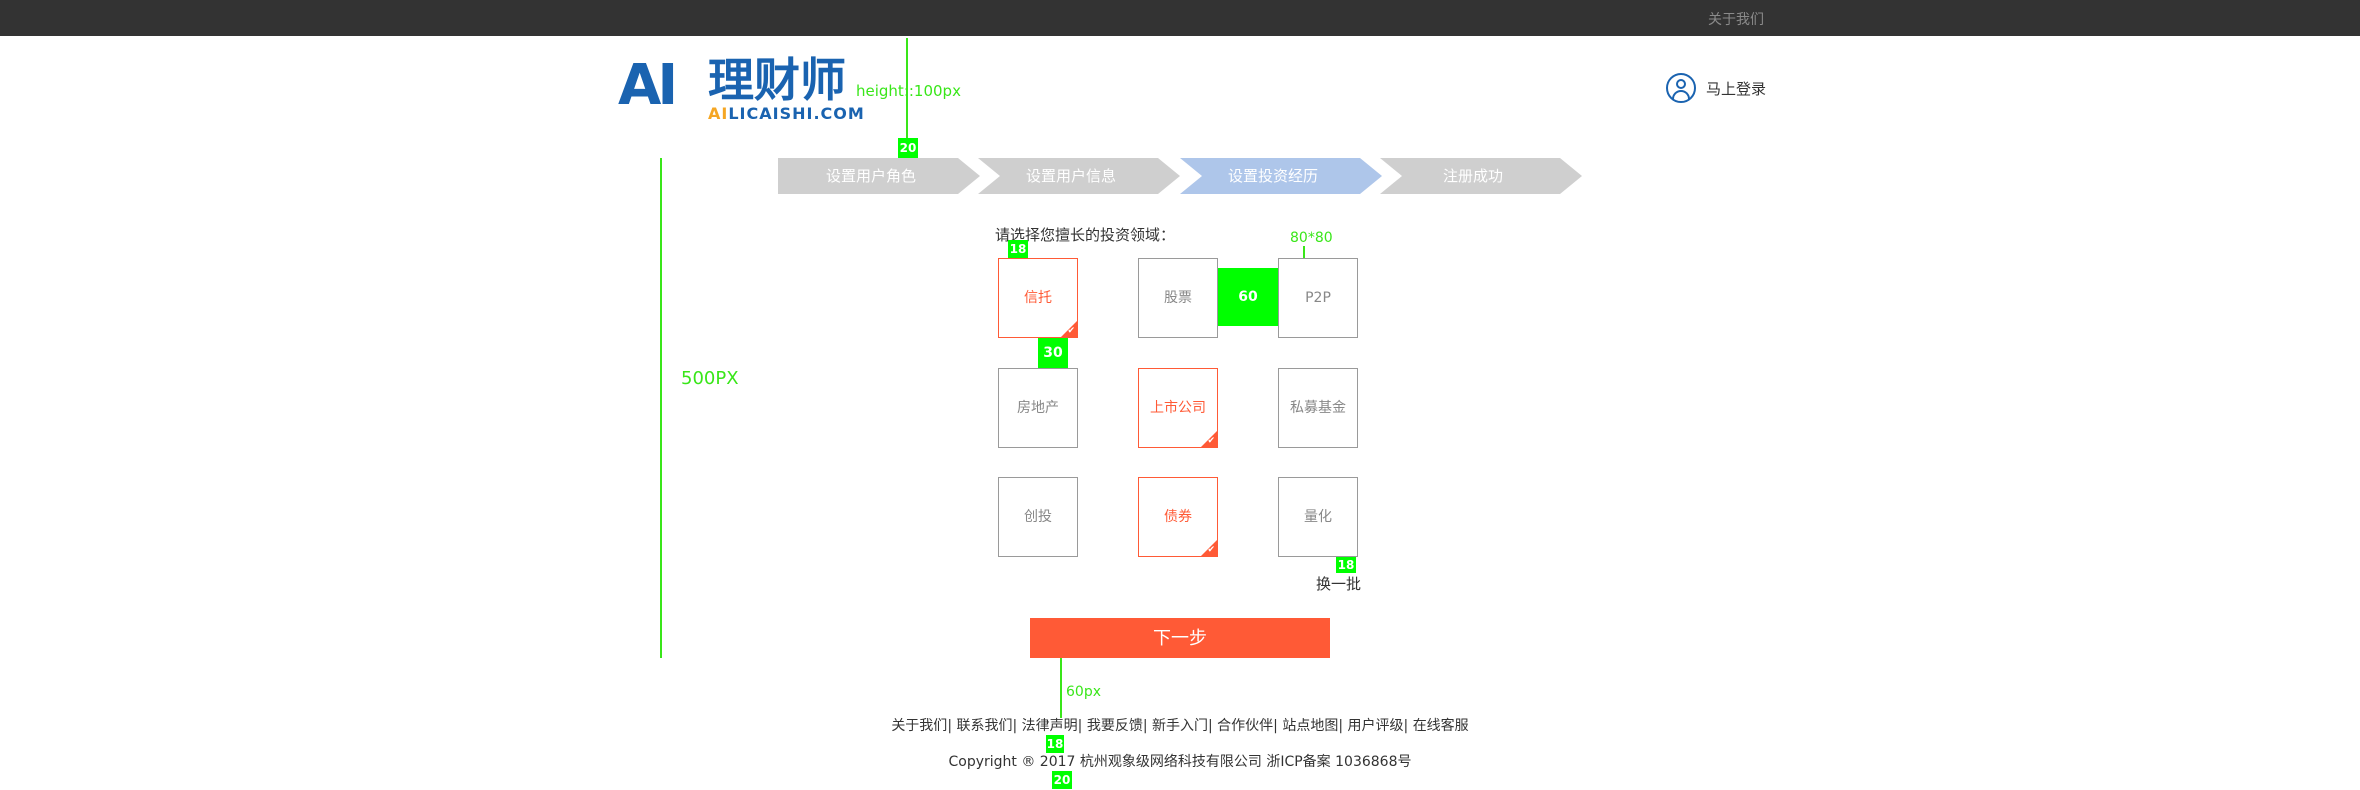 The width and height of the screenshot is (2360, 790). I want to click on tile-p2p: P2P✔, so click(1318, 298).